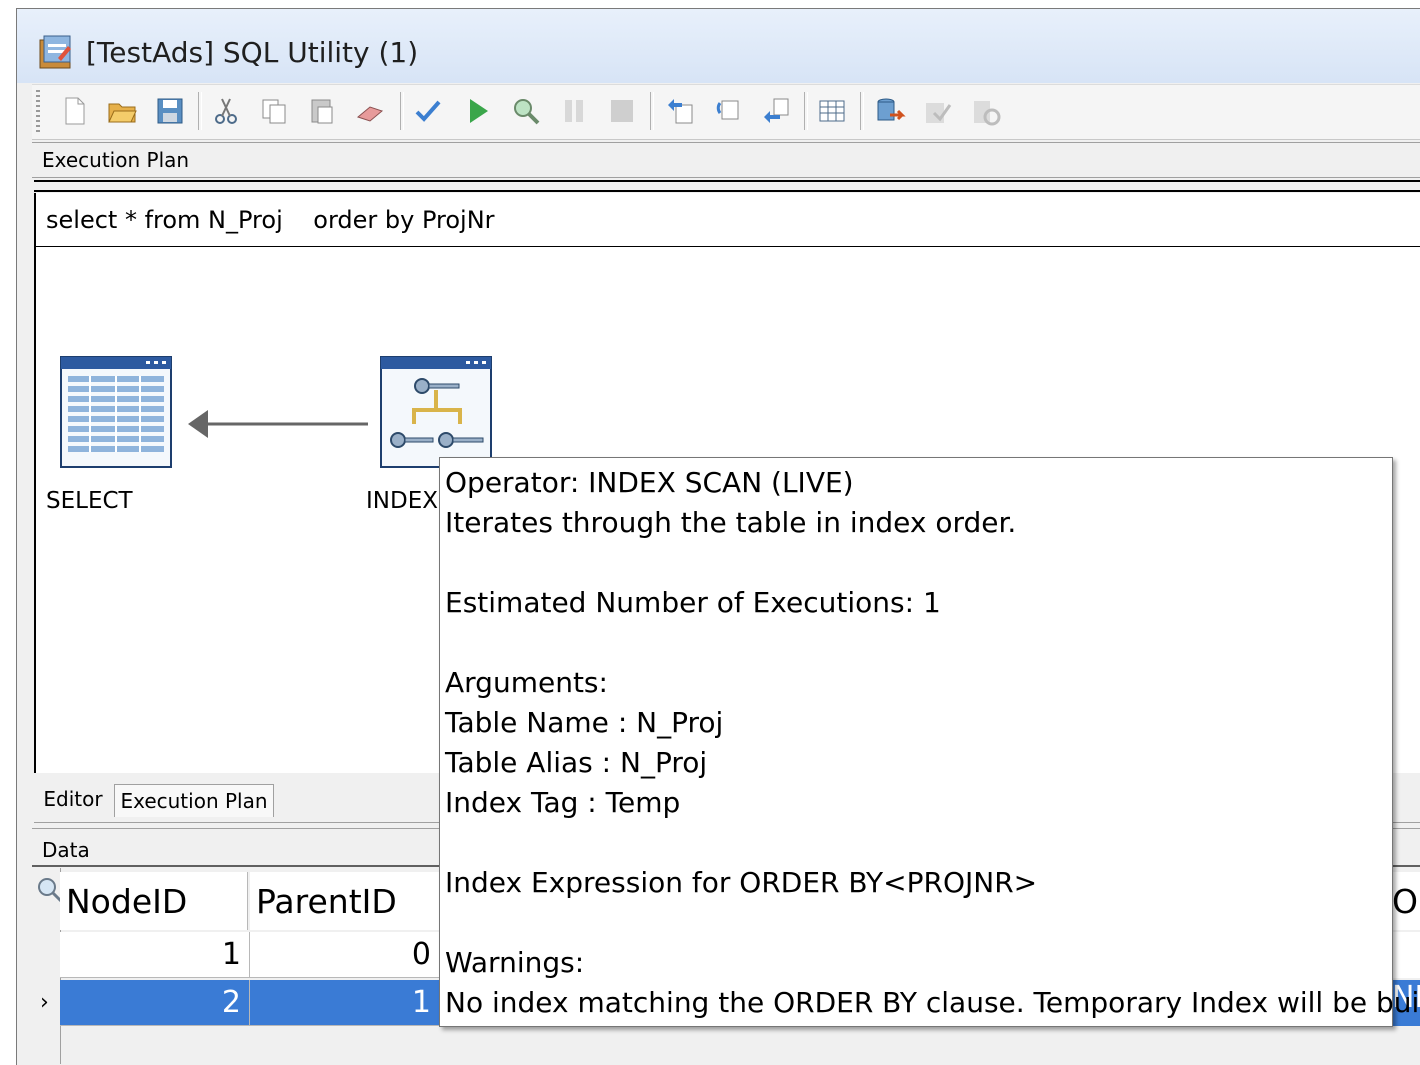 This screenshot has height=1065, width=1420. Describe the element at coordinates (44, 1002) in the screenshot. I see `current-row-indicator: ›` at that location.